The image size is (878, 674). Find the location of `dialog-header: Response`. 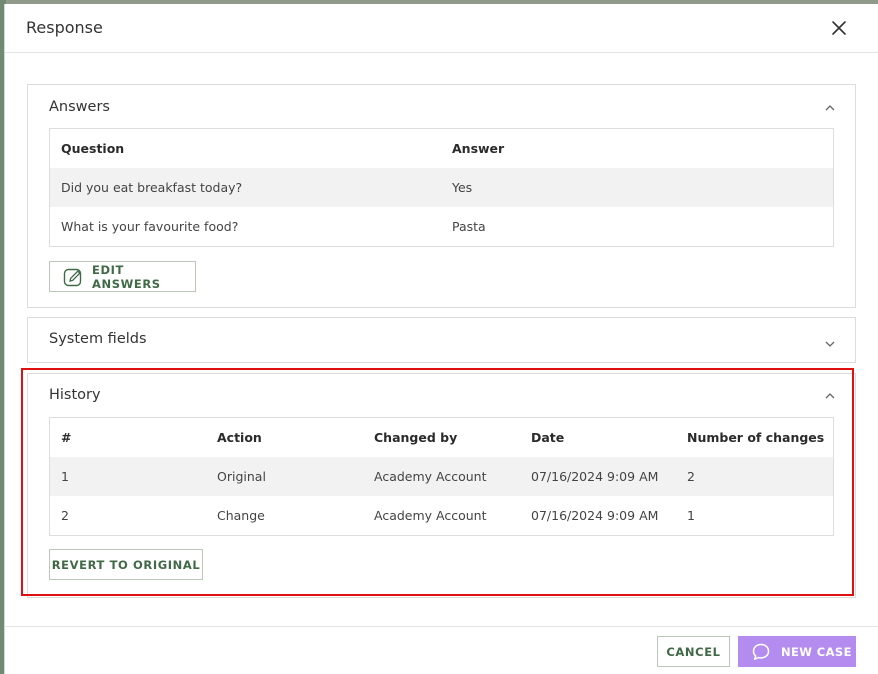

dialog-header: Response is located at coordinates (441, 28).